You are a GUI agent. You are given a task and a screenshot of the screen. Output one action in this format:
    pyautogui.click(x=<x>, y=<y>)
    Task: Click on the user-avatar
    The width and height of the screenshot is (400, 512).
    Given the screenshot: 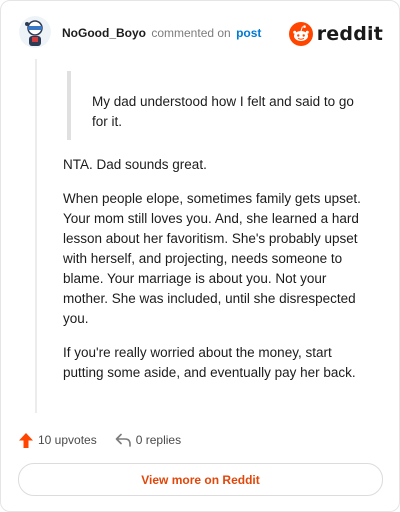 What is the action you would take?
    pyautogui.click(x=35, y=32)
    